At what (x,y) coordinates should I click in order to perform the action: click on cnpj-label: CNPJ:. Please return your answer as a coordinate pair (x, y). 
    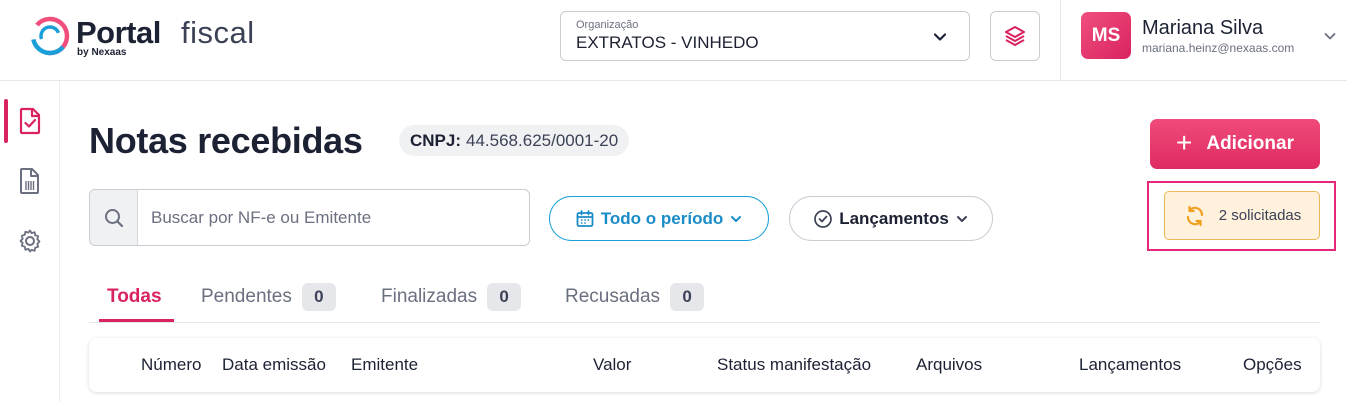
    Looking at the image, I should click on (436, 140).